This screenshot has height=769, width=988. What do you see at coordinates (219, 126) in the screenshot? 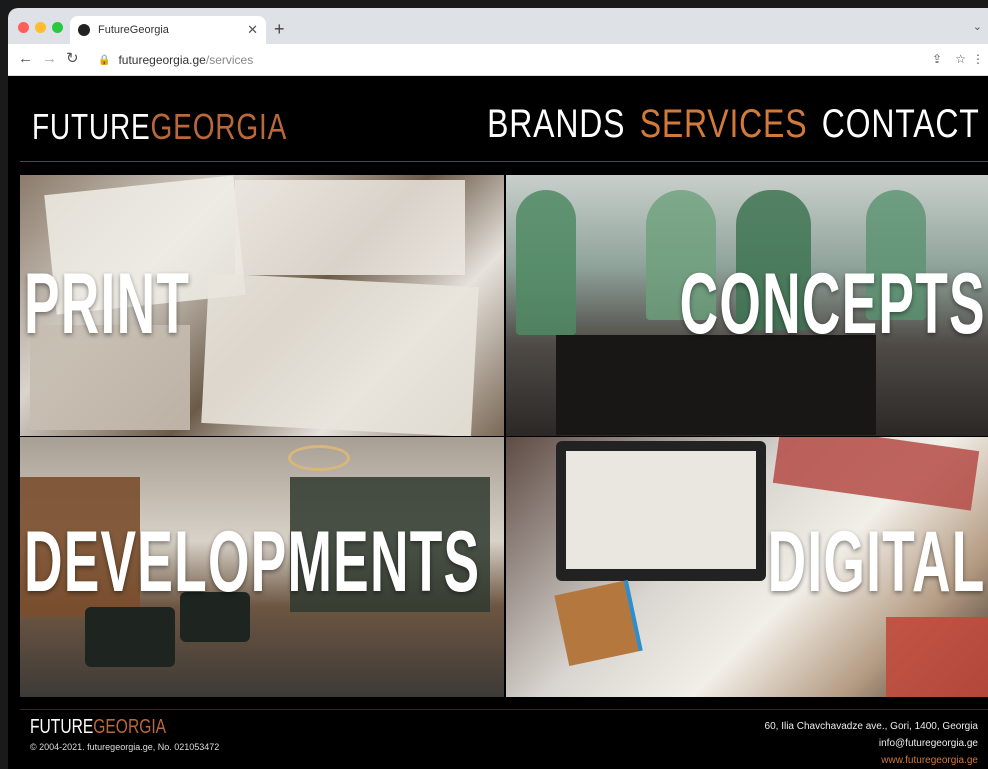
I see `logo-text-georgia: GEORGIA` at bounding box center [219, 126].